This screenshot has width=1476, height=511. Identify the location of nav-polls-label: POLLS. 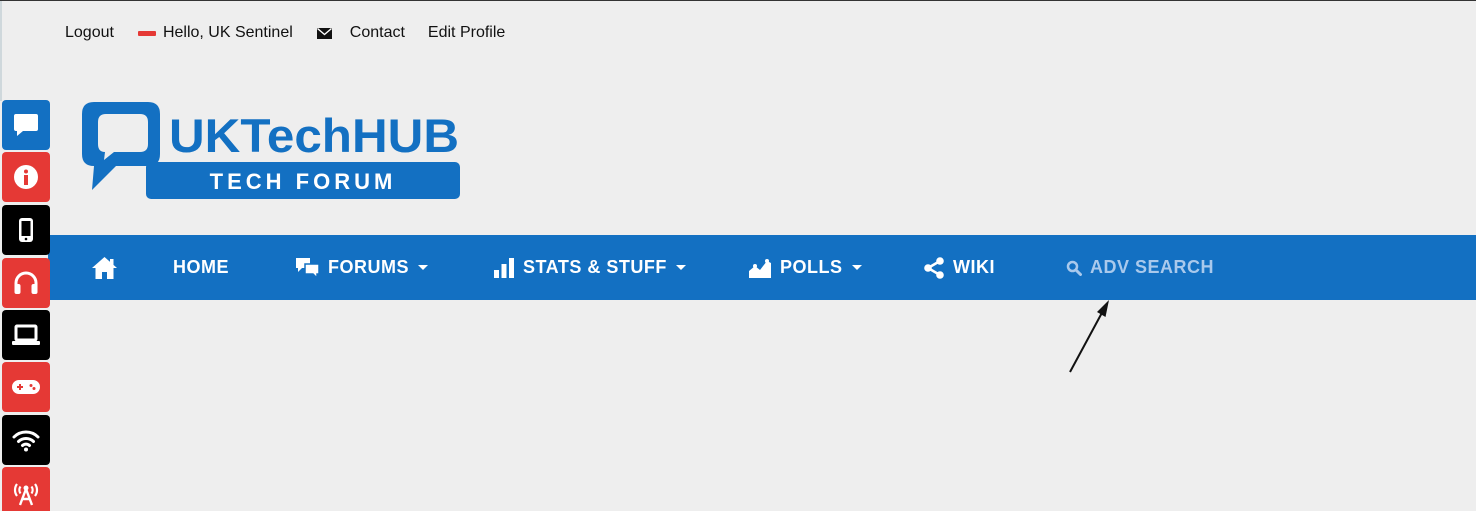
(811, 267).